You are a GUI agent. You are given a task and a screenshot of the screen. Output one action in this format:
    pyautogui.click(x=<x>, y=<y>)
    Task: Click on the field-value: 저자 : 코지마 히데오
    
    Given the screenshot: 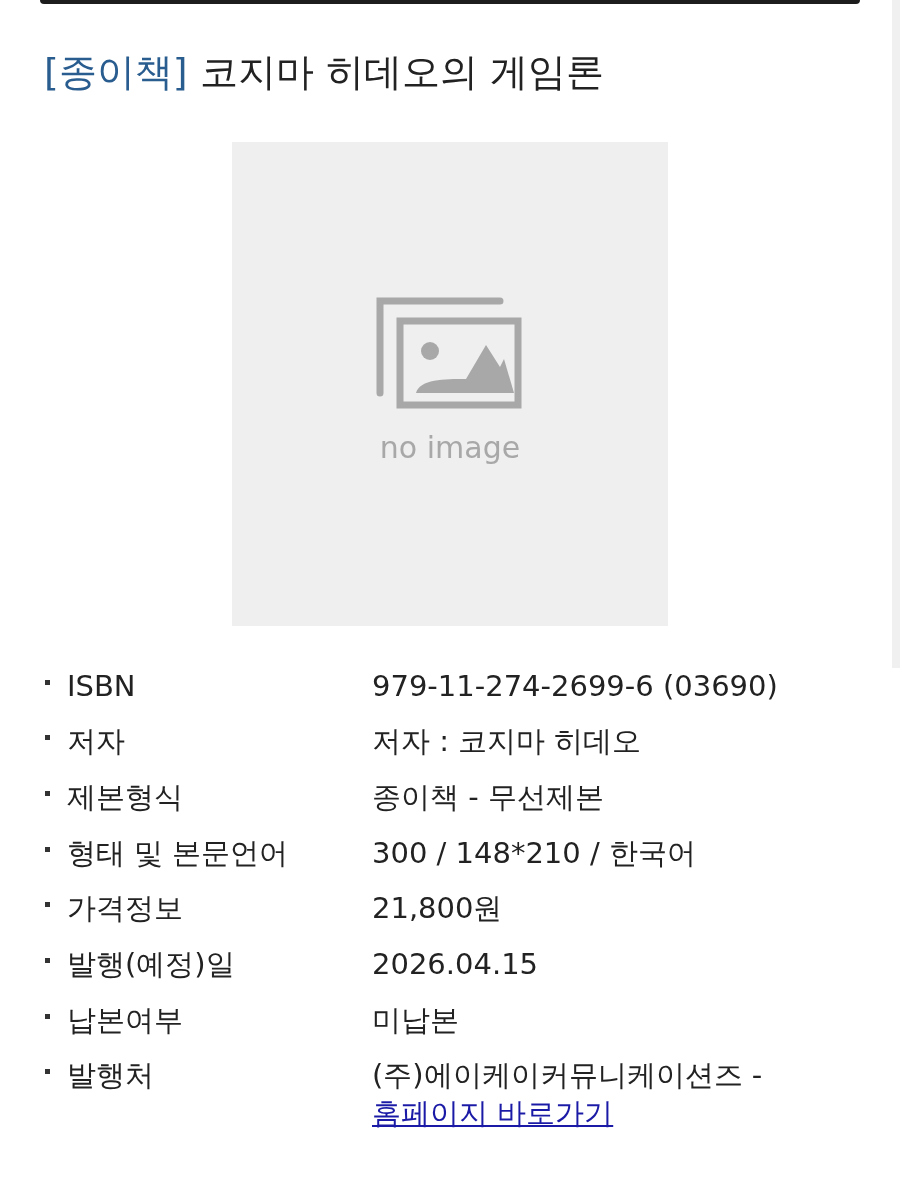 What is the action you would take?
    pyautogui.click(x=507, y=742)
    